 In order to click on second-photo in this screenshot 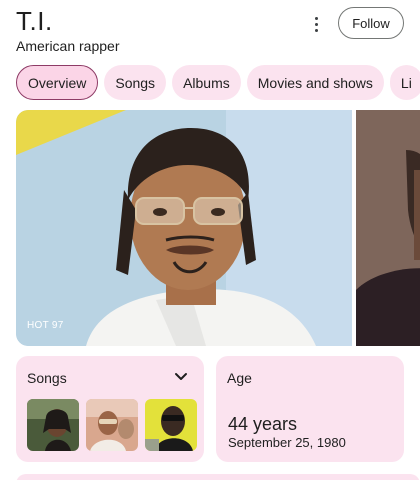, I will do `click(388, 228)`.